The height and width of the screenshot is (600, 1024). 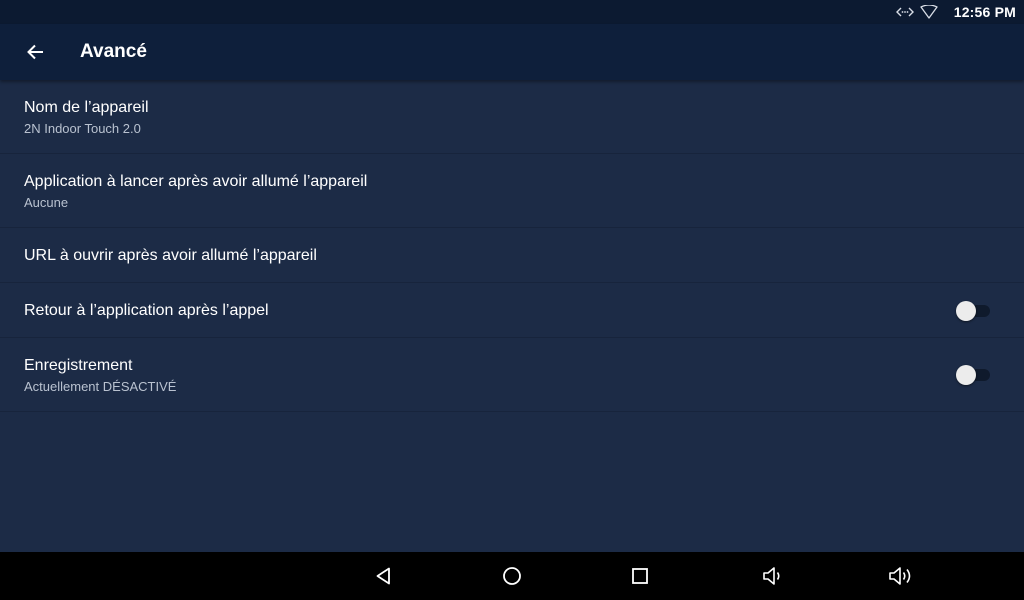 I want to click on recording-toggle, so click(x=973, y=374).